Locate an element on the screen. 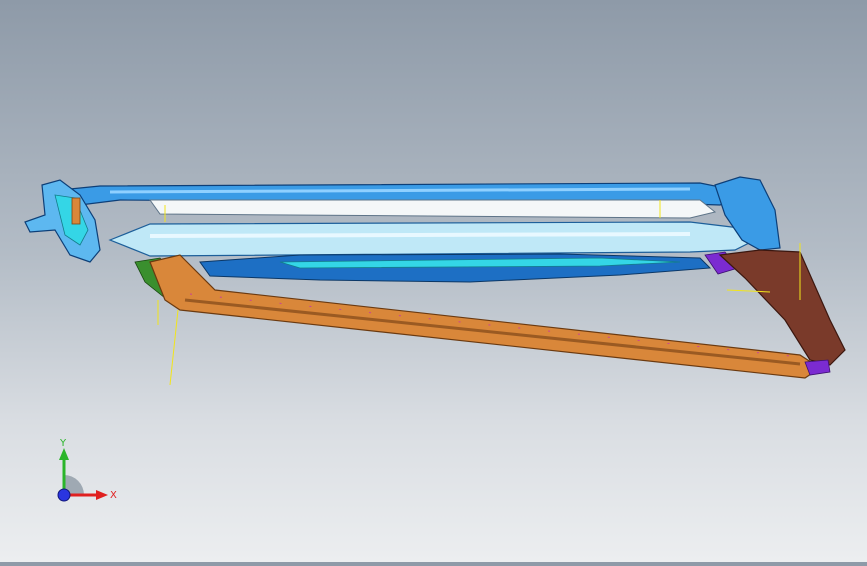 This screenshot has width=867, height=566. coordinate-triad: X Y is located at coordinates (85, 475).